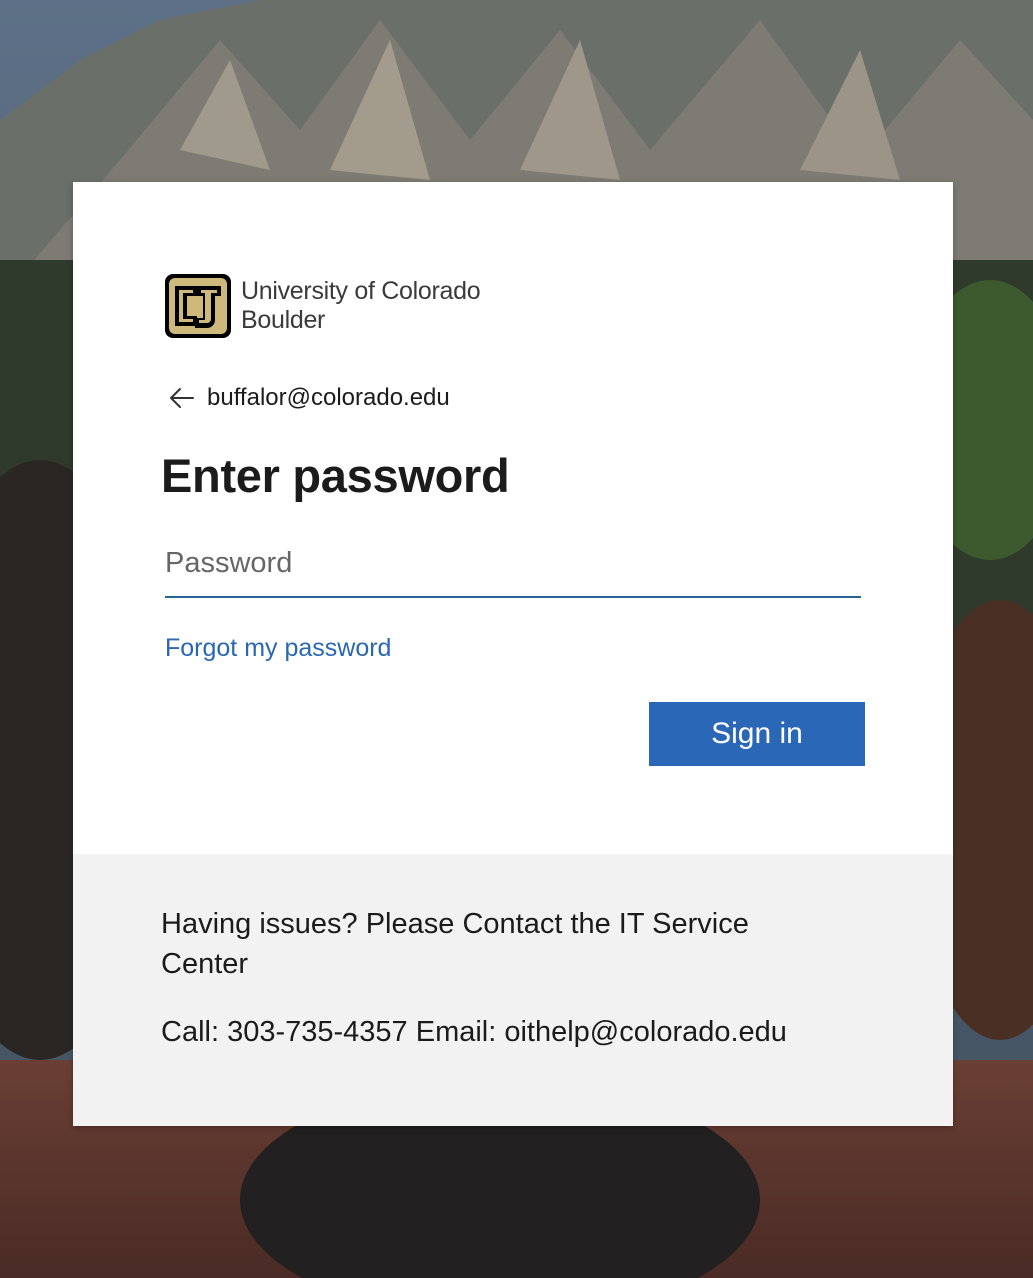 The image size is (1033, 1278). Describe the element at coordinates (328, 397) in the screenshot. I see `identity-email: buffalor@colorado.edu` at that location.